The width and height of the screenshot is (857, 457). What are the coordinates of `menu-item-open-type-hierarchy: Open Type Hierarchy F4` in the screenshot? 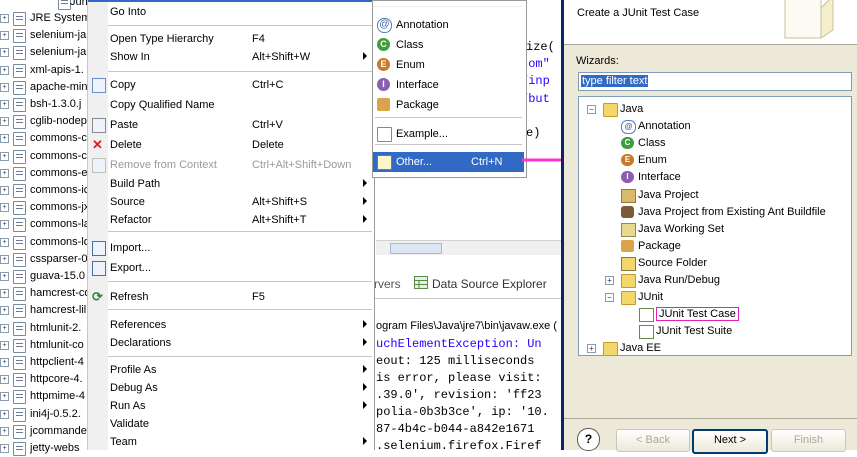 It's located at (231, 39).